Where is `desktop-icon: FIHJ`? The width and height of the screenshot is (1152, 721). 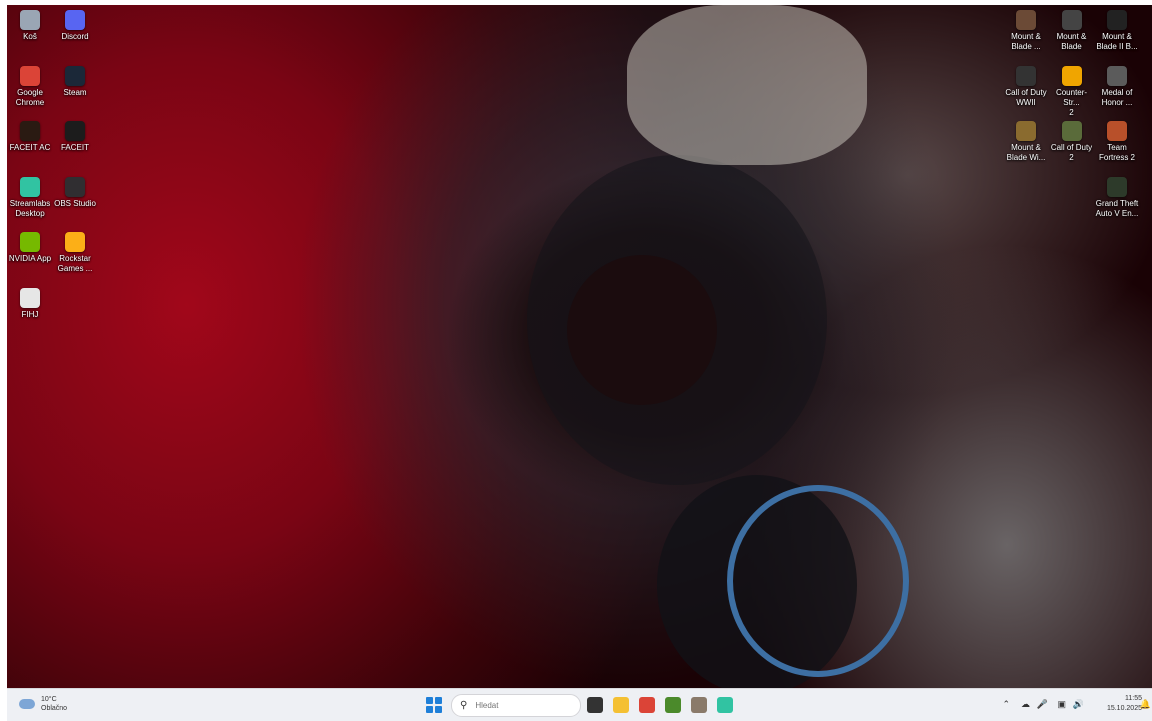
desktop-icon: FIHJ is located at coordinates (30, 303).